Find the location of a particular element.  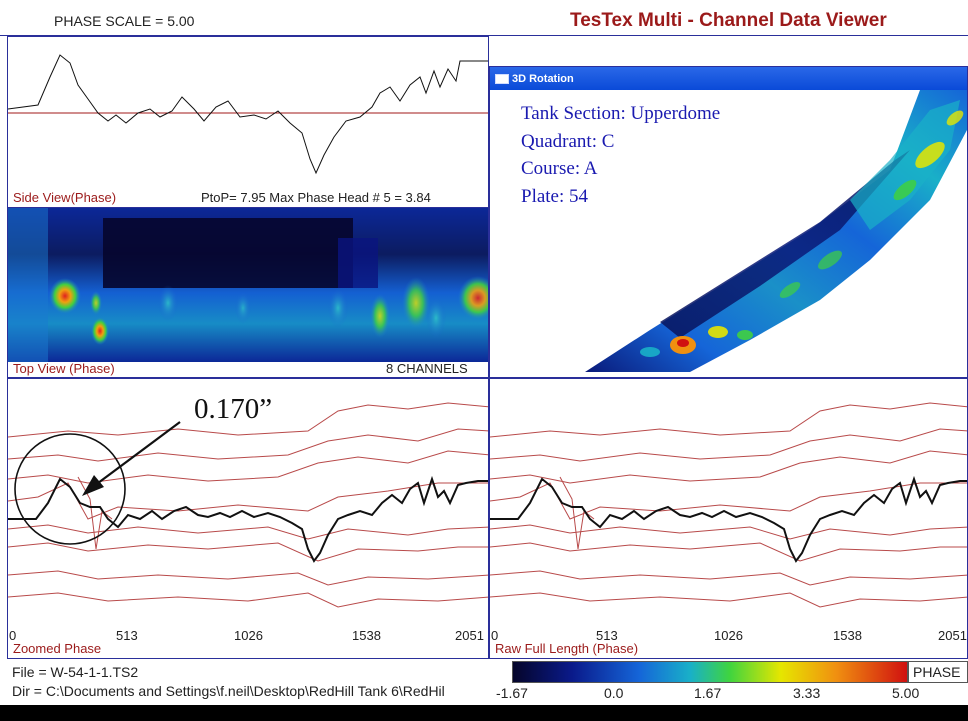

annotation-arrowhead is located at coordinates (93, 485).